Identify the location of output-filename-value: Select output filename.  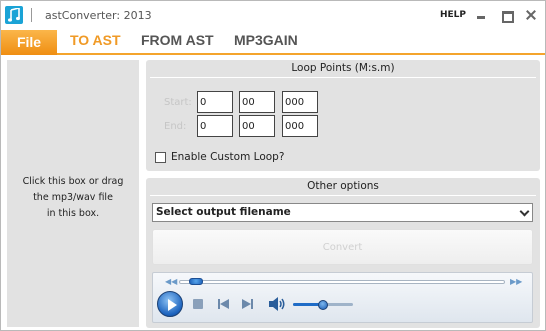
(223, 212).